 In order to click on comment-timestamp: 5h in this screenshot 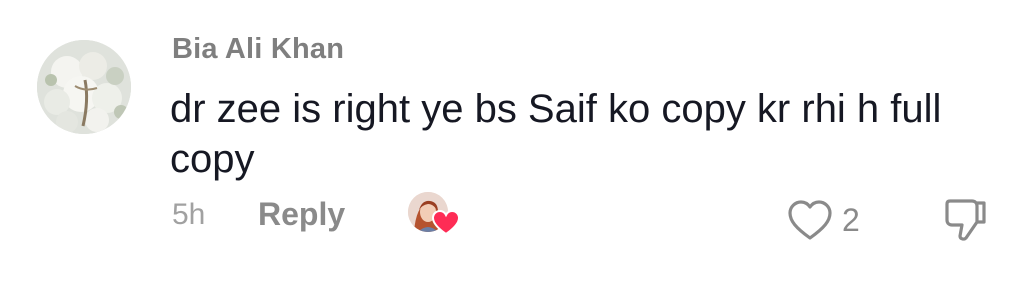, I will do `click(189, 214)`.